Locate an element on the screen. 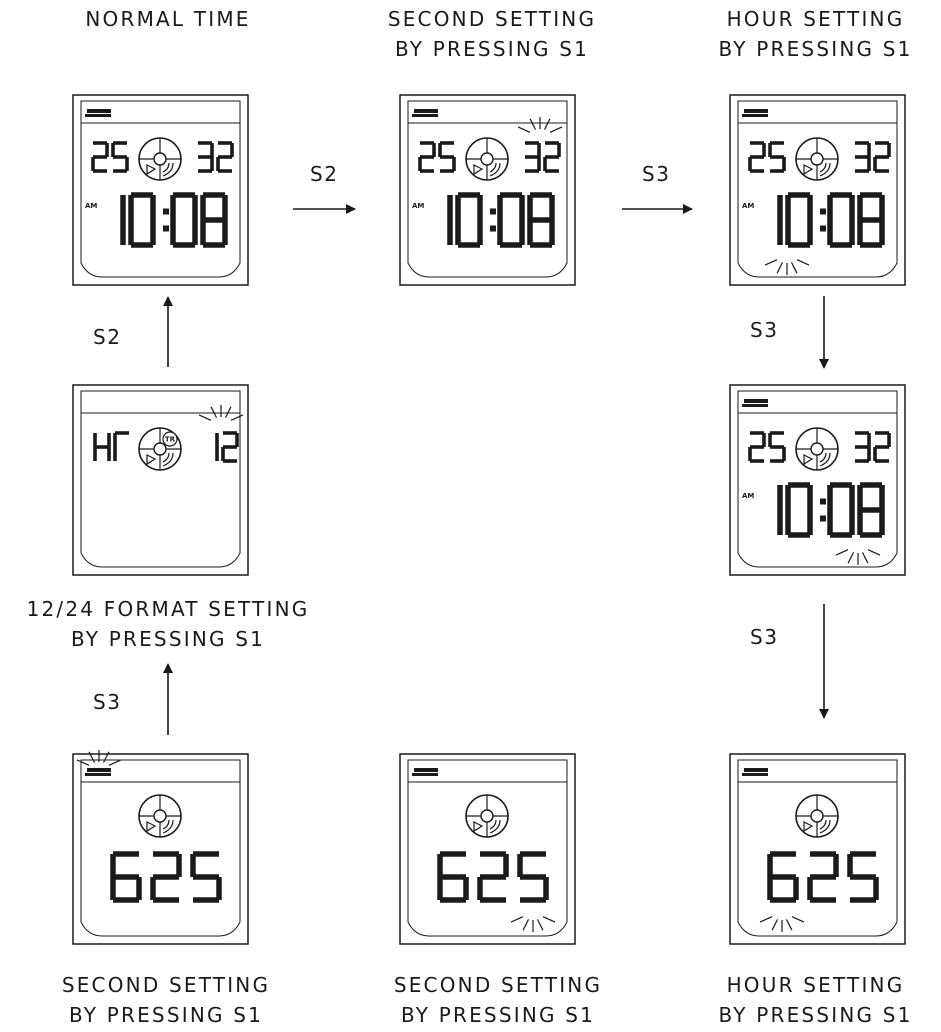 Image resolution: width=941 pixels, height=1032 pixels. lcd-screen-hour-setting: AM is located at coordinates (817, 190).